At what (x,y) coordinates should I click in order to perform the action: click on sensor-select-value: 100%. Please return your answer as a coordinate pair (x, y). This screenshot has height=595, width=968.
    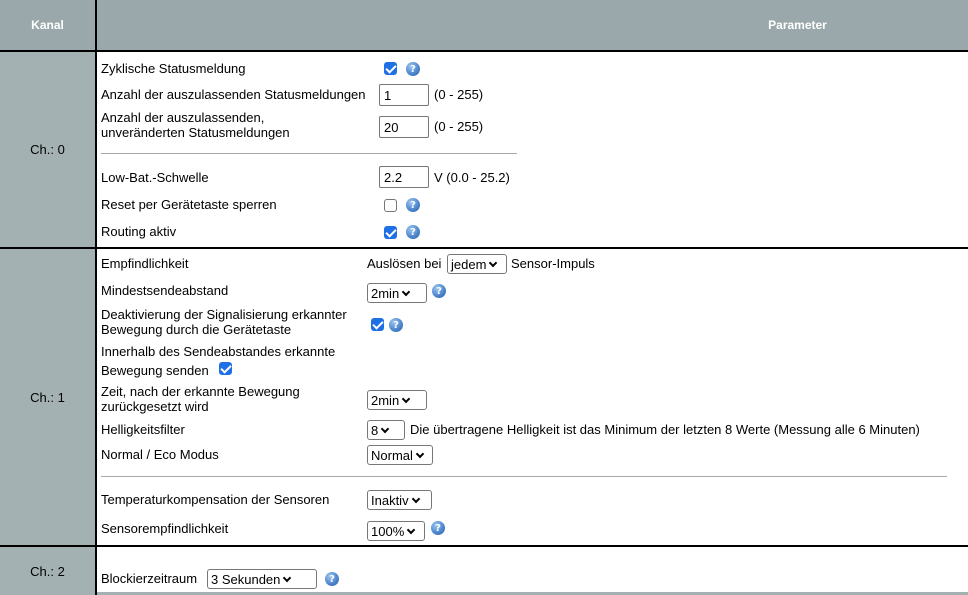
    Looking at the image, I should click on (388, 531).